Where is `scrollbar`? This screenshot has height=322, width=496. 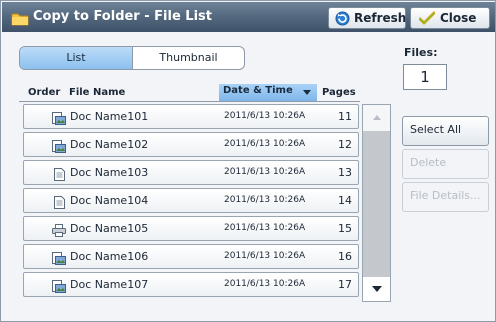
scrollbar is located at coordinates (376, 203).